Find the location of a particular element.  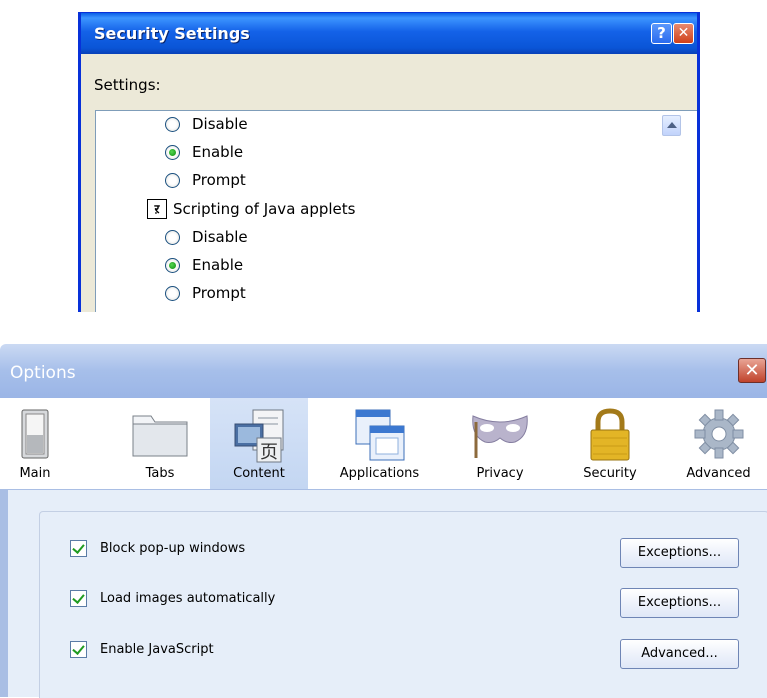

folder-tabs-icon is located at coordinates (160, 436).